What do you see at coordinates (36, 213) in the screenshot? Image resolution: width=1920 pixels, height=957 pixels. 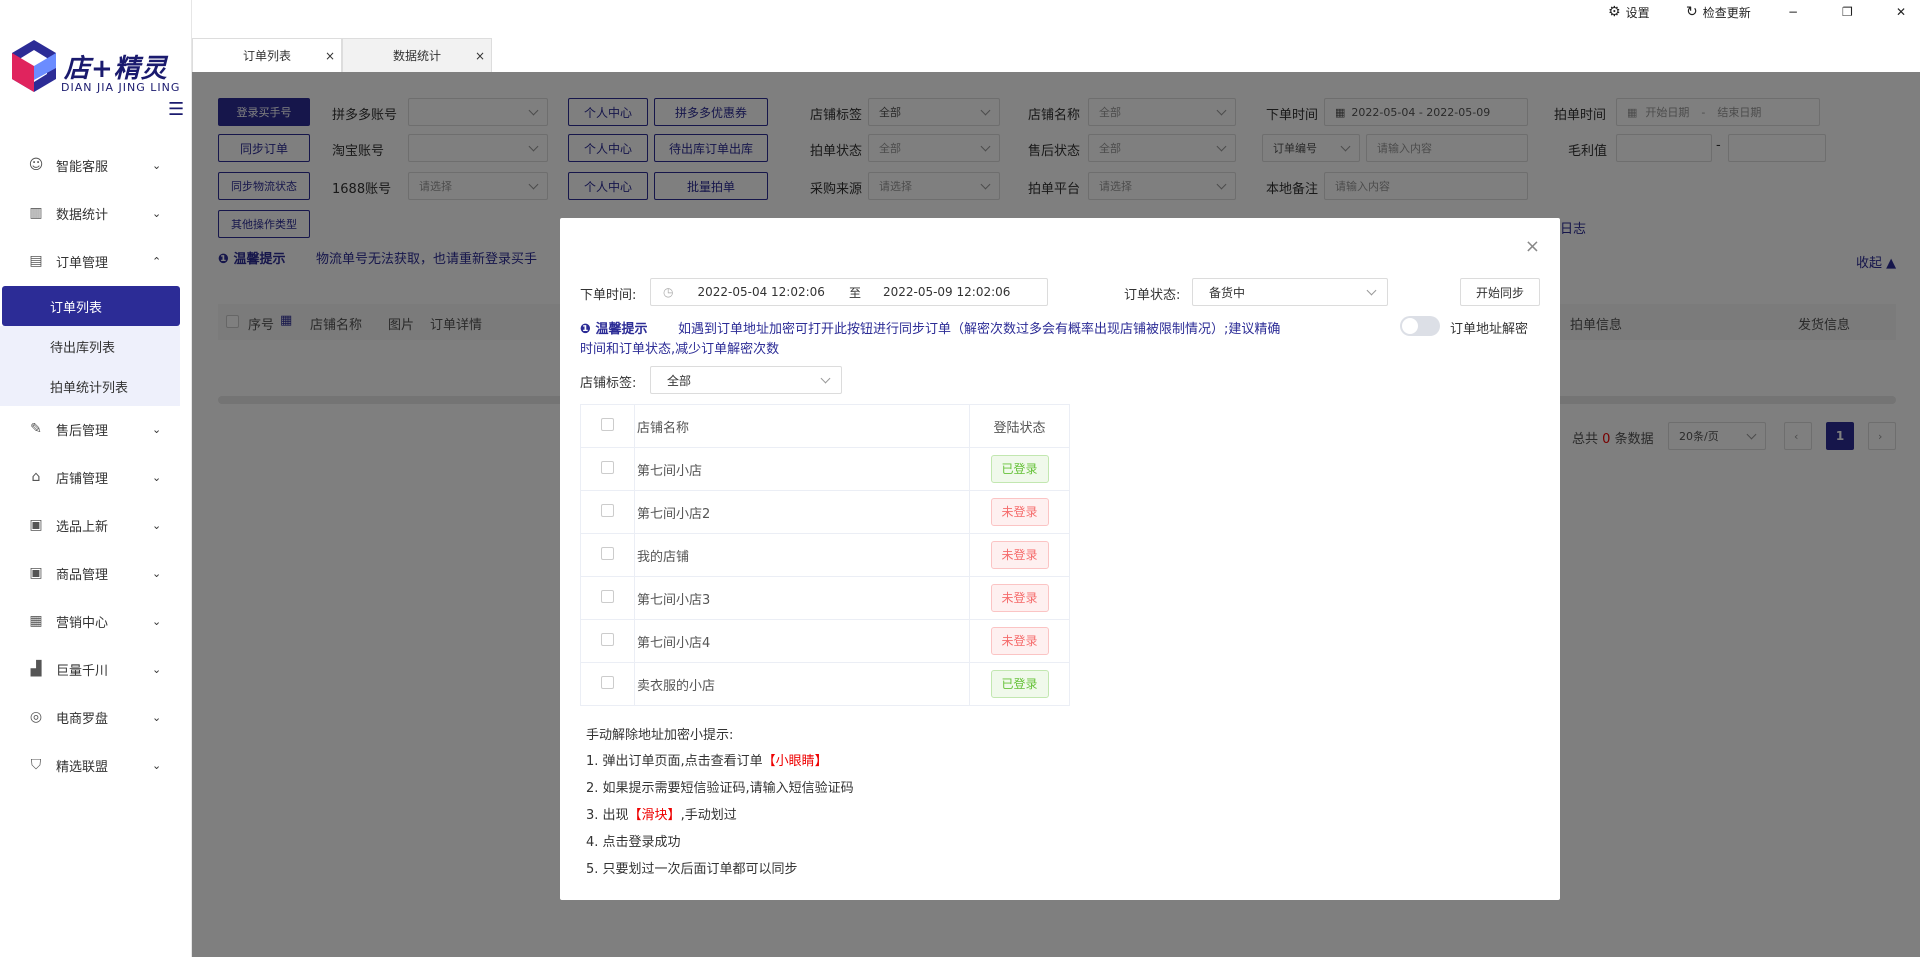 I see `bar-chart-icon: ▥` at bounding box center [36, 213].